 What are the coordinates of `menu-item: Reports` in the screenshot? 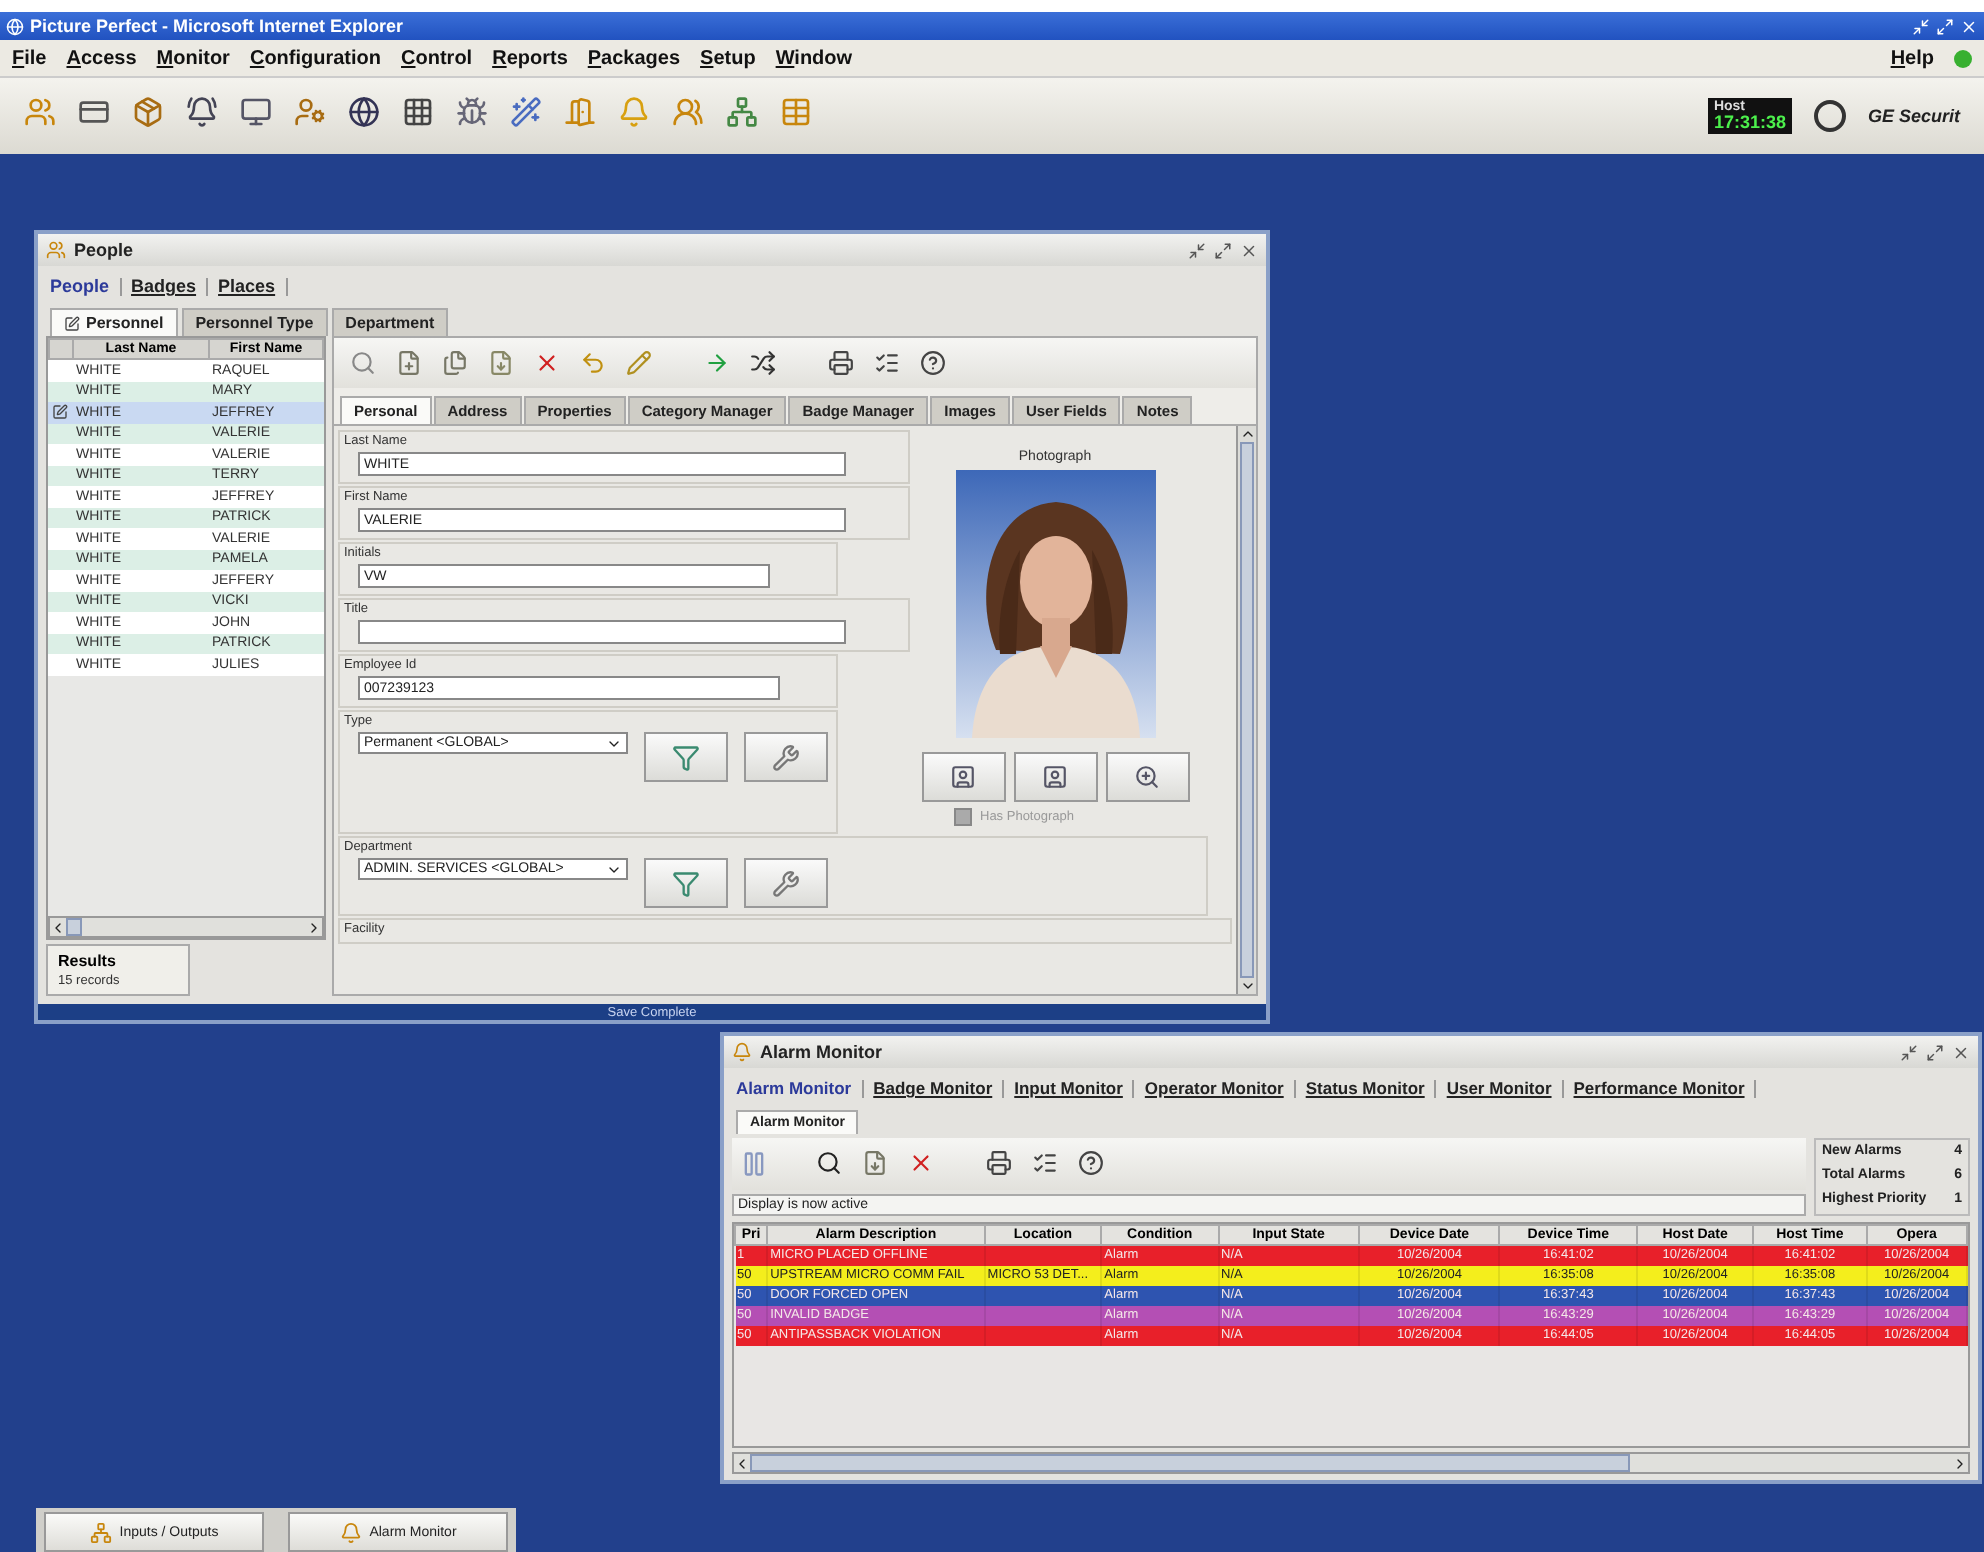 It's located at (530, 58).